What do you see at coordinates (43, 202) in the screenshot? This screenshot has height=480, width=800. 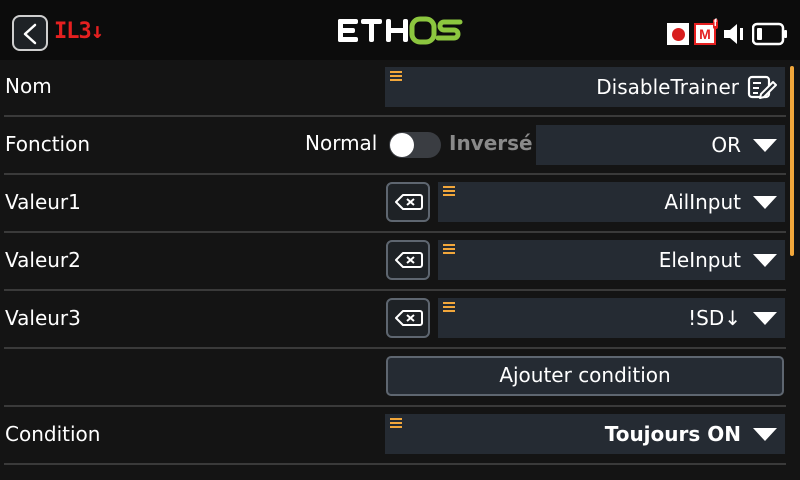 I see `value1-label: Valeur1` at bounding box center [43, 202].